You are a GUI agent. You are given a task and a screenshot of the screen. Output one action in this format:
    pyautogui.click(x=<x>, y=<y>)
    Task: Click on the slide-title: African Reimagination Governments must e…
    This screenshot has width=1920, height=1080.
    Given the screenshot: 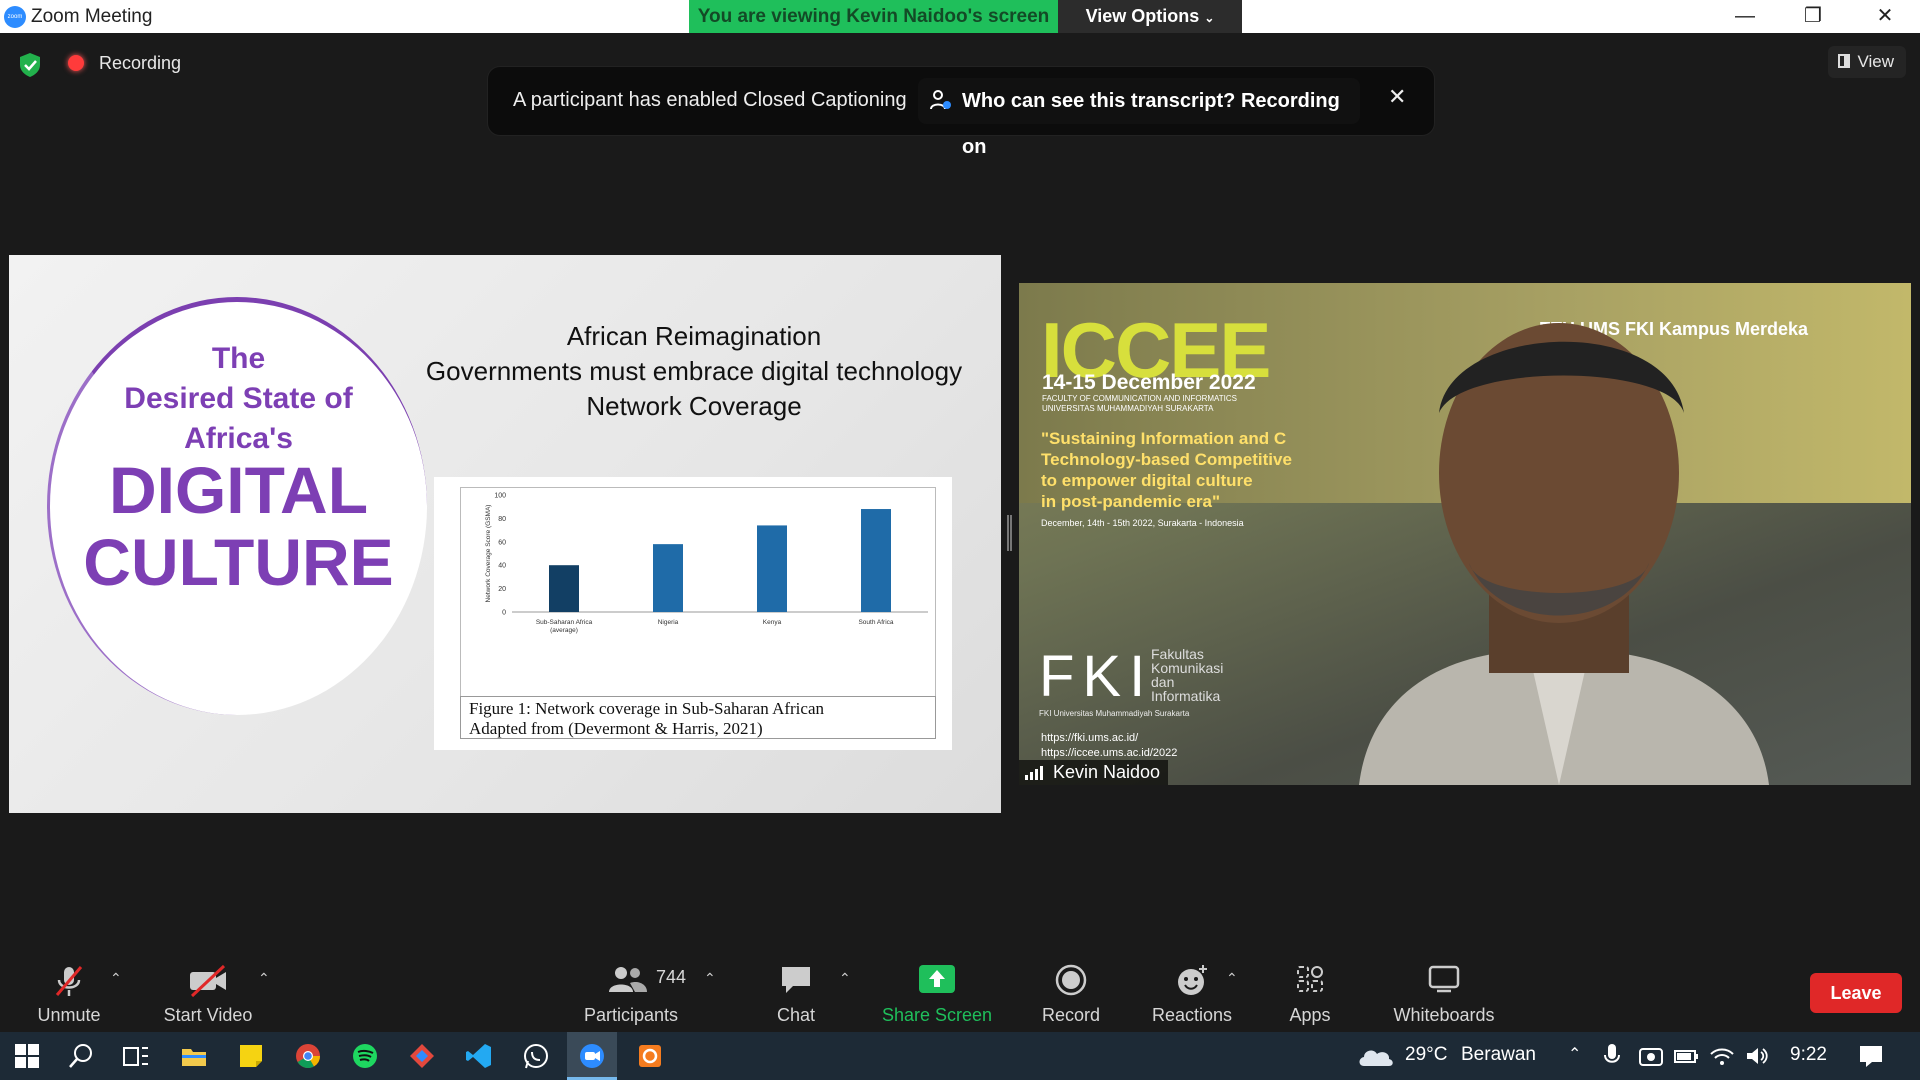 What is the action you would take?
    pyautogui.click(x=694, y=371)
    